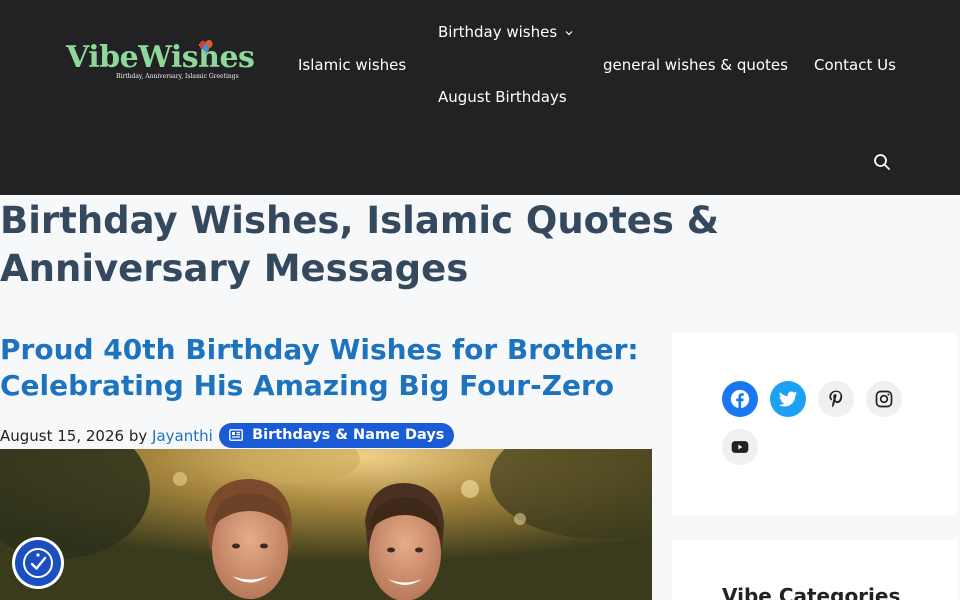 Image resolution: width=960 pixels, height=600 pixels. Describe the element at coordinates (352, 65) in the screenshot. I see `nav-islamic-wishes: Islamic wishes` at that location.